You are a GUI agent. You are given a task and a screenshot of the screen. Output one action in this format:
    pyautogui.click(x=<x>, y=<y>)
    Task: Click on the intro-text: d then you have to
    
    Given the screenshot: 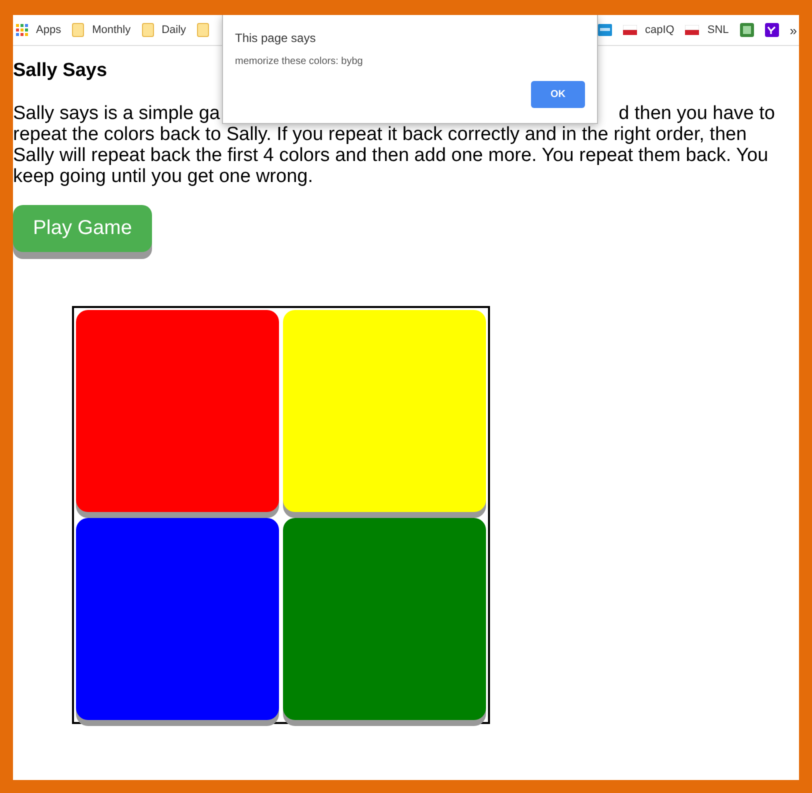 What is the action you would take?
    pyautogui.click(x=696, y=113)
    